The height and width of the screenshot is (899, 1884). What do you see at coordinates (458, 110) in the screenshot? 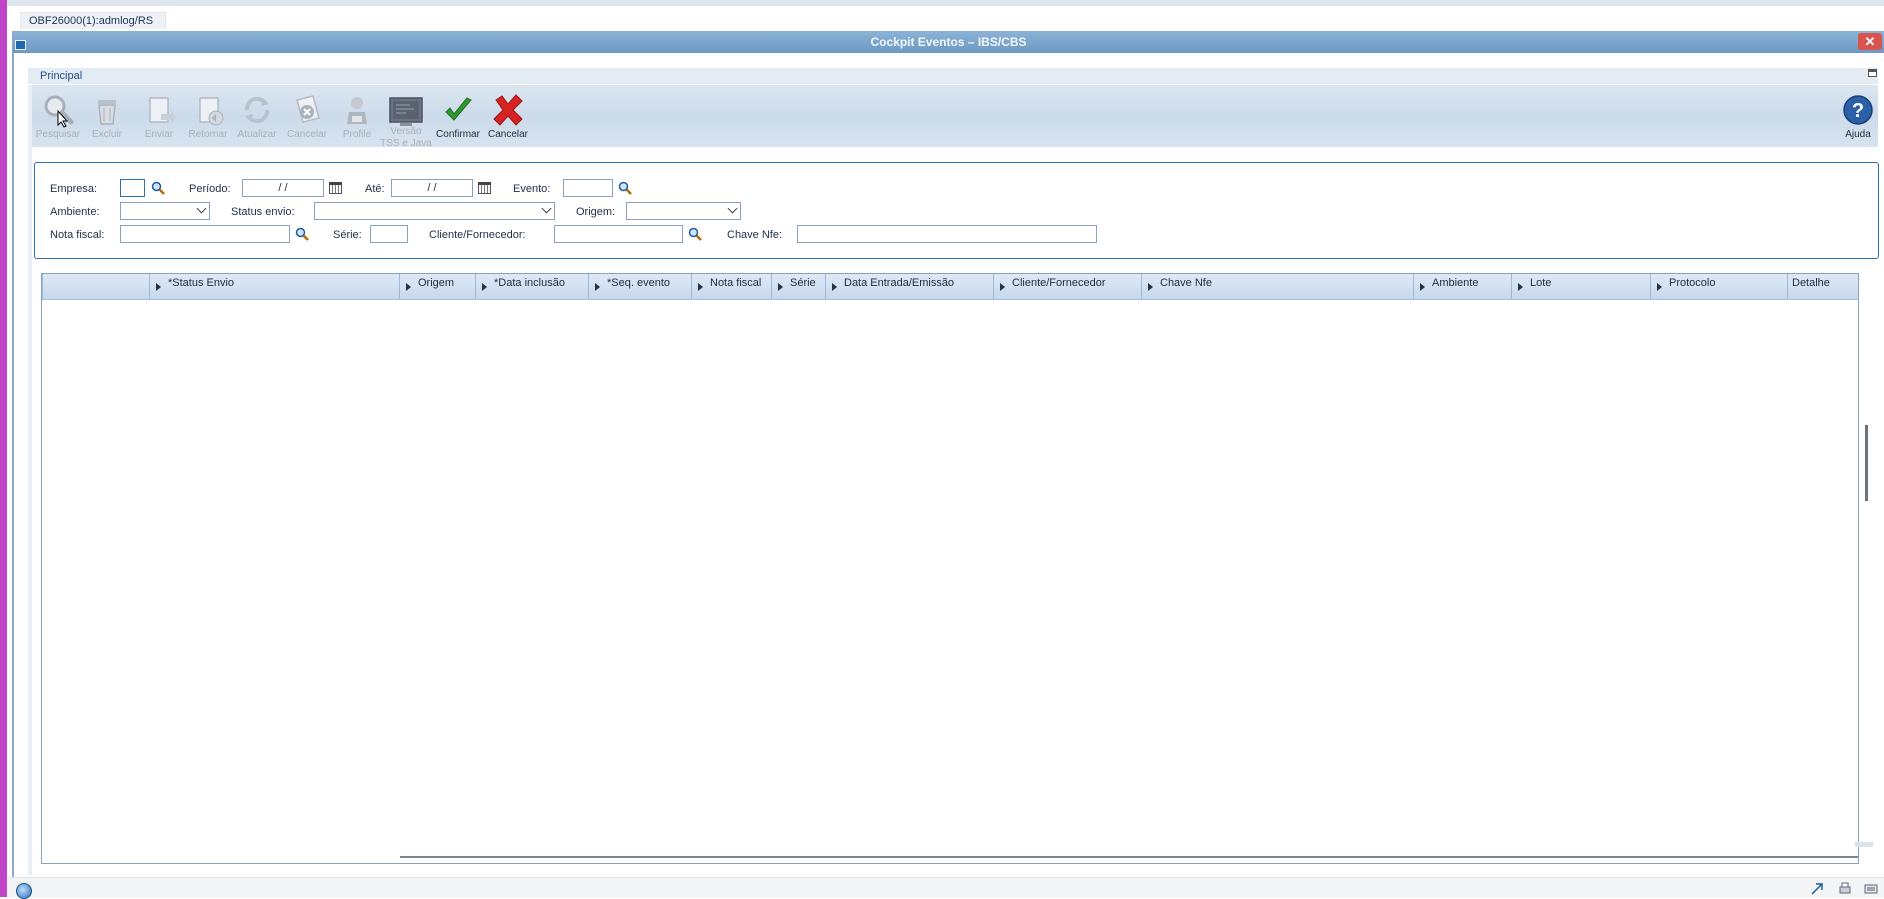
I see `checkmark-icon` at bounding box center [458, 110].